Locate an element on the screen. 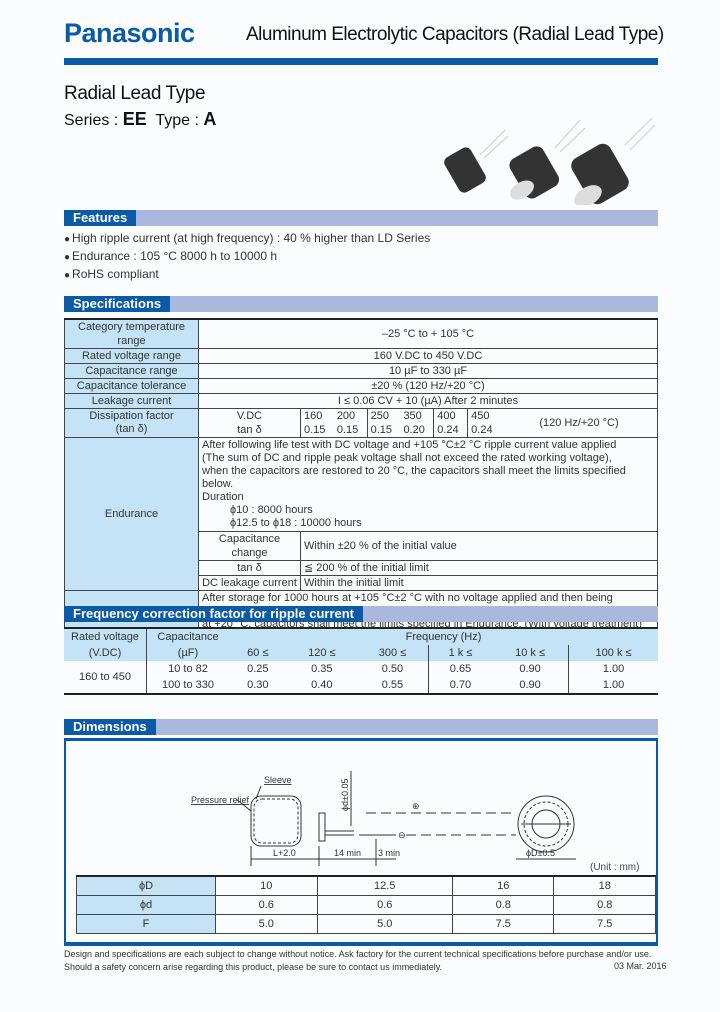  series-value: EE is located at coordinates (134, 119).